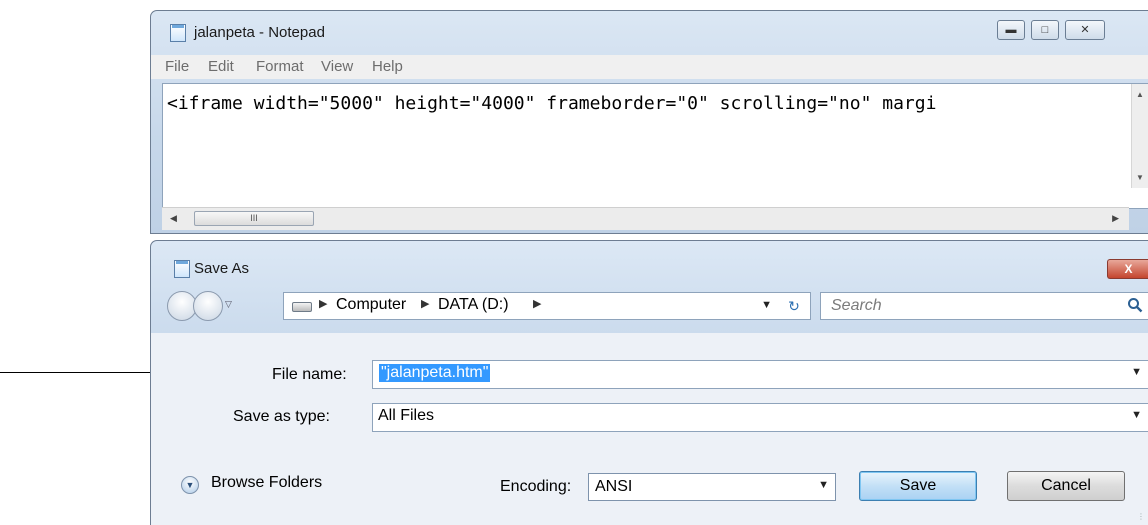  What do you see at coordinates (760, 417) in the screenshot?
I see `save-type-select: All Files ▼` at bounding box center [760, 417].